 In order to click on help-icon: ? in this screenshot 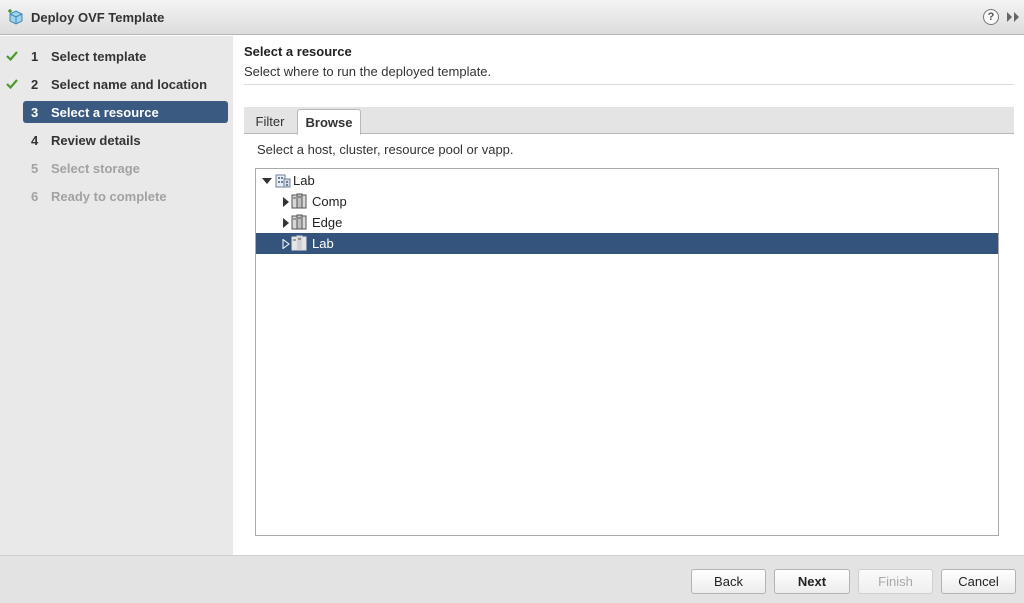, I will do `click(991, 16)`.